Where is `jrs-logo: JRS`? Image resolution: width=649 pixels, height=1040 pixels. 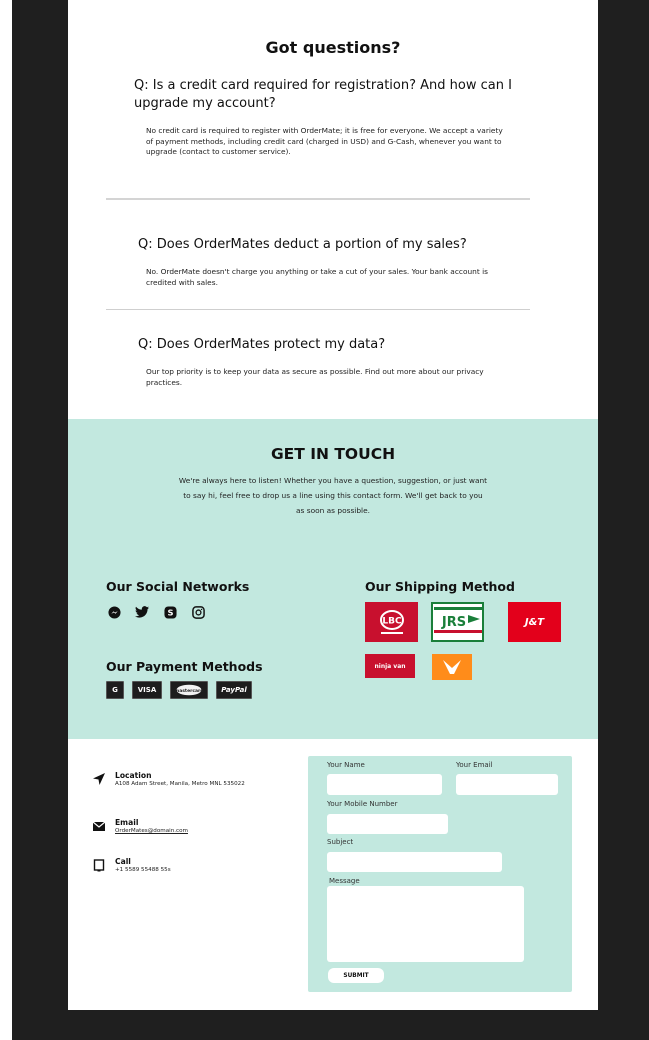 jrs-logo: JRS is located at coordinates (457, 622).